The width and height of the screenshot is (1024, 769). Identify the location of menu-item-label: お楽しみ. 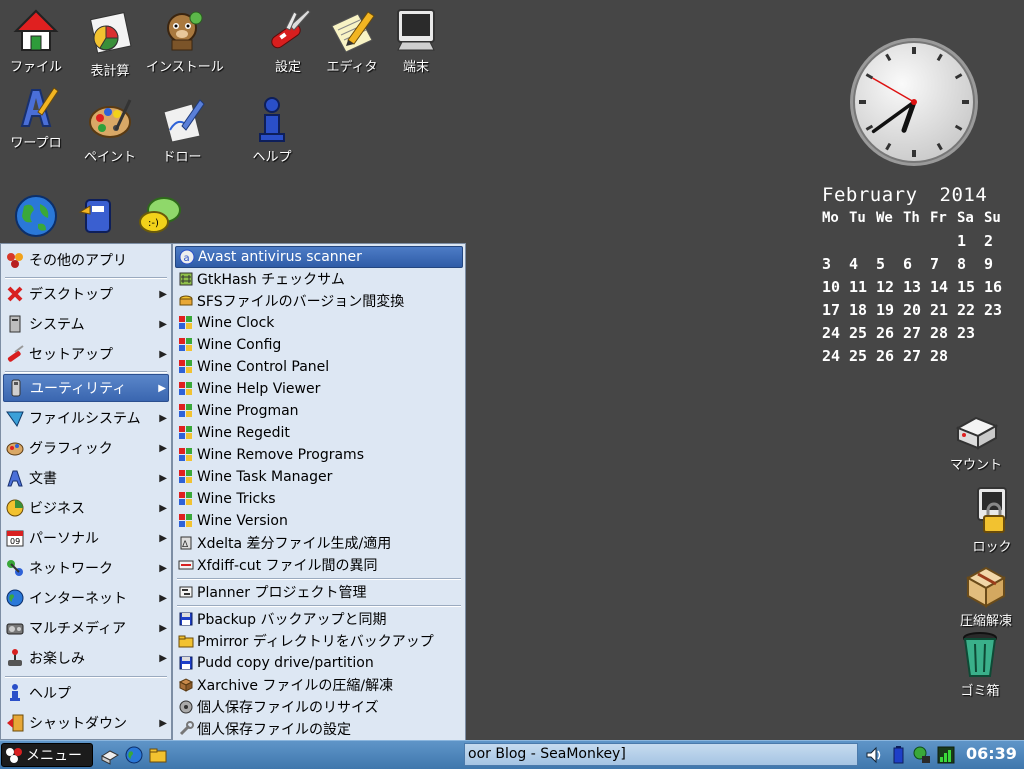
(57, 659).